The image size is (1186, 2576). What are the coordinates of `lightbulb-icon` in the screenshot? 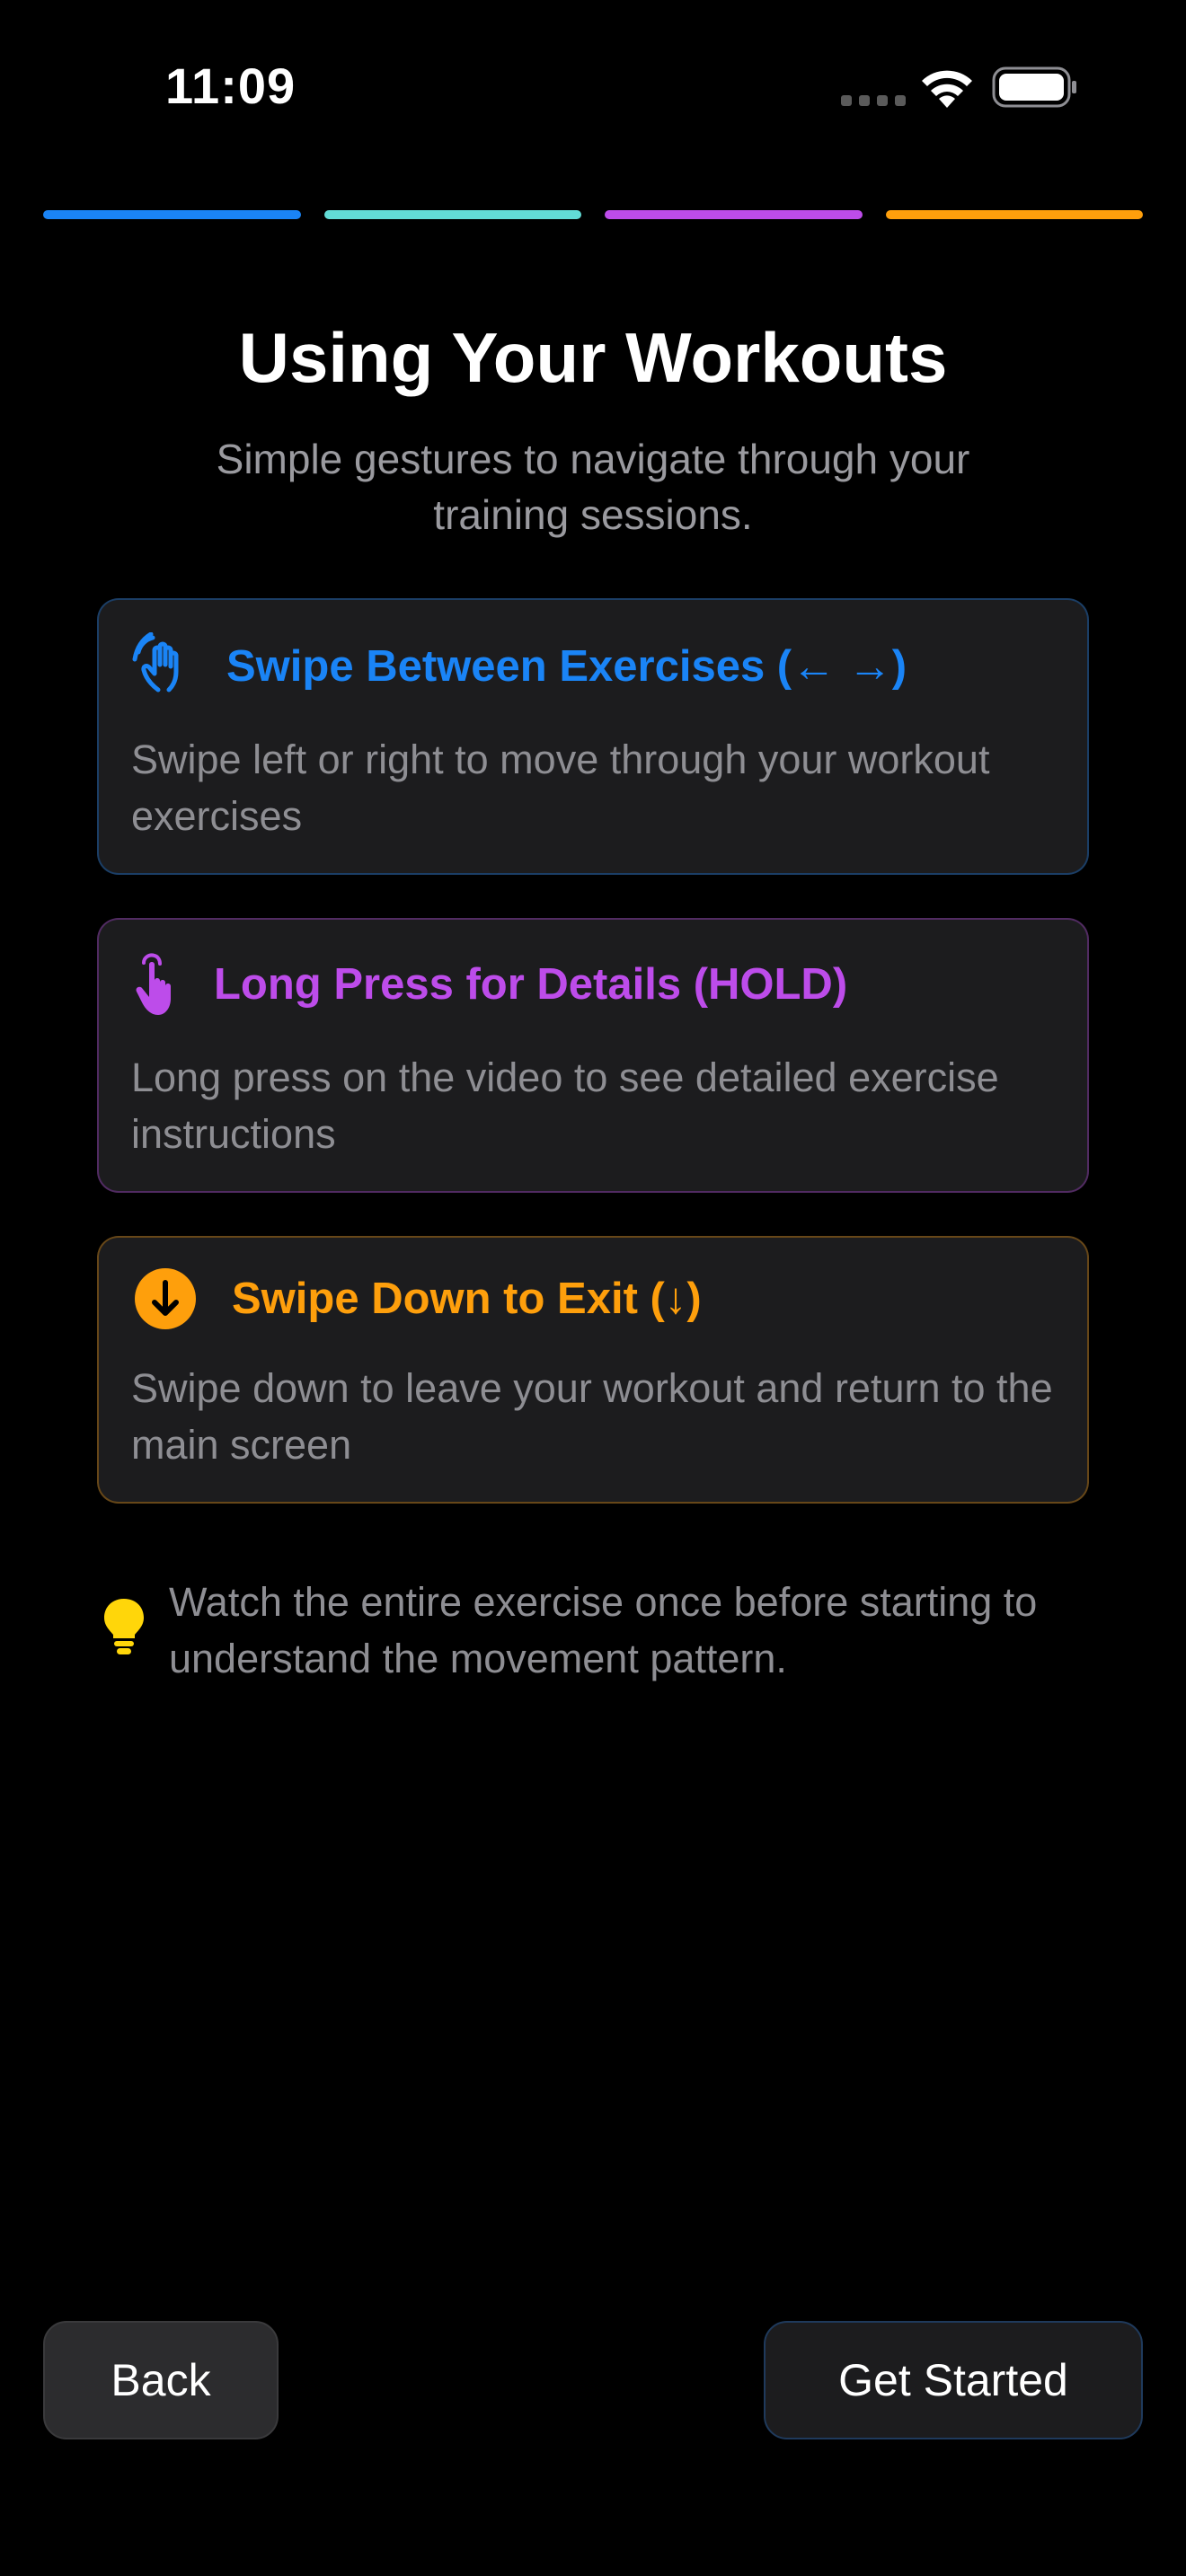 It's located at (124, 1626).